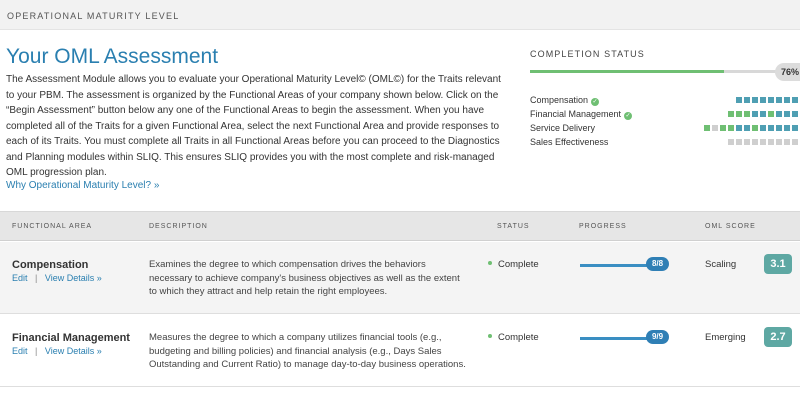  I want to click on oml-score-label: Emerging, so click(725, 337).